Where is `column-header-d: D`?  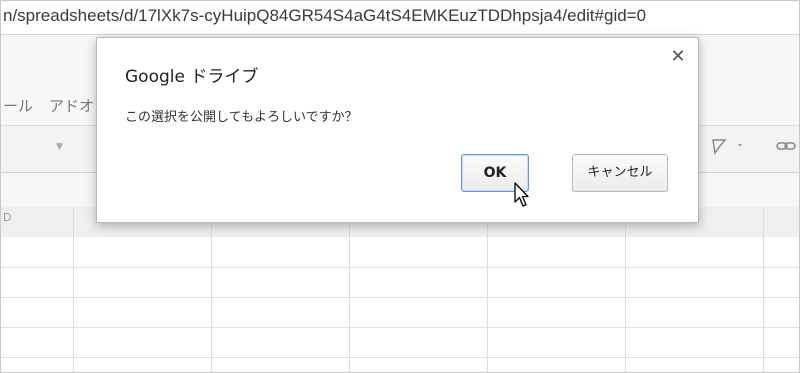 column-header-d: D is located at coordinates (7, 217).